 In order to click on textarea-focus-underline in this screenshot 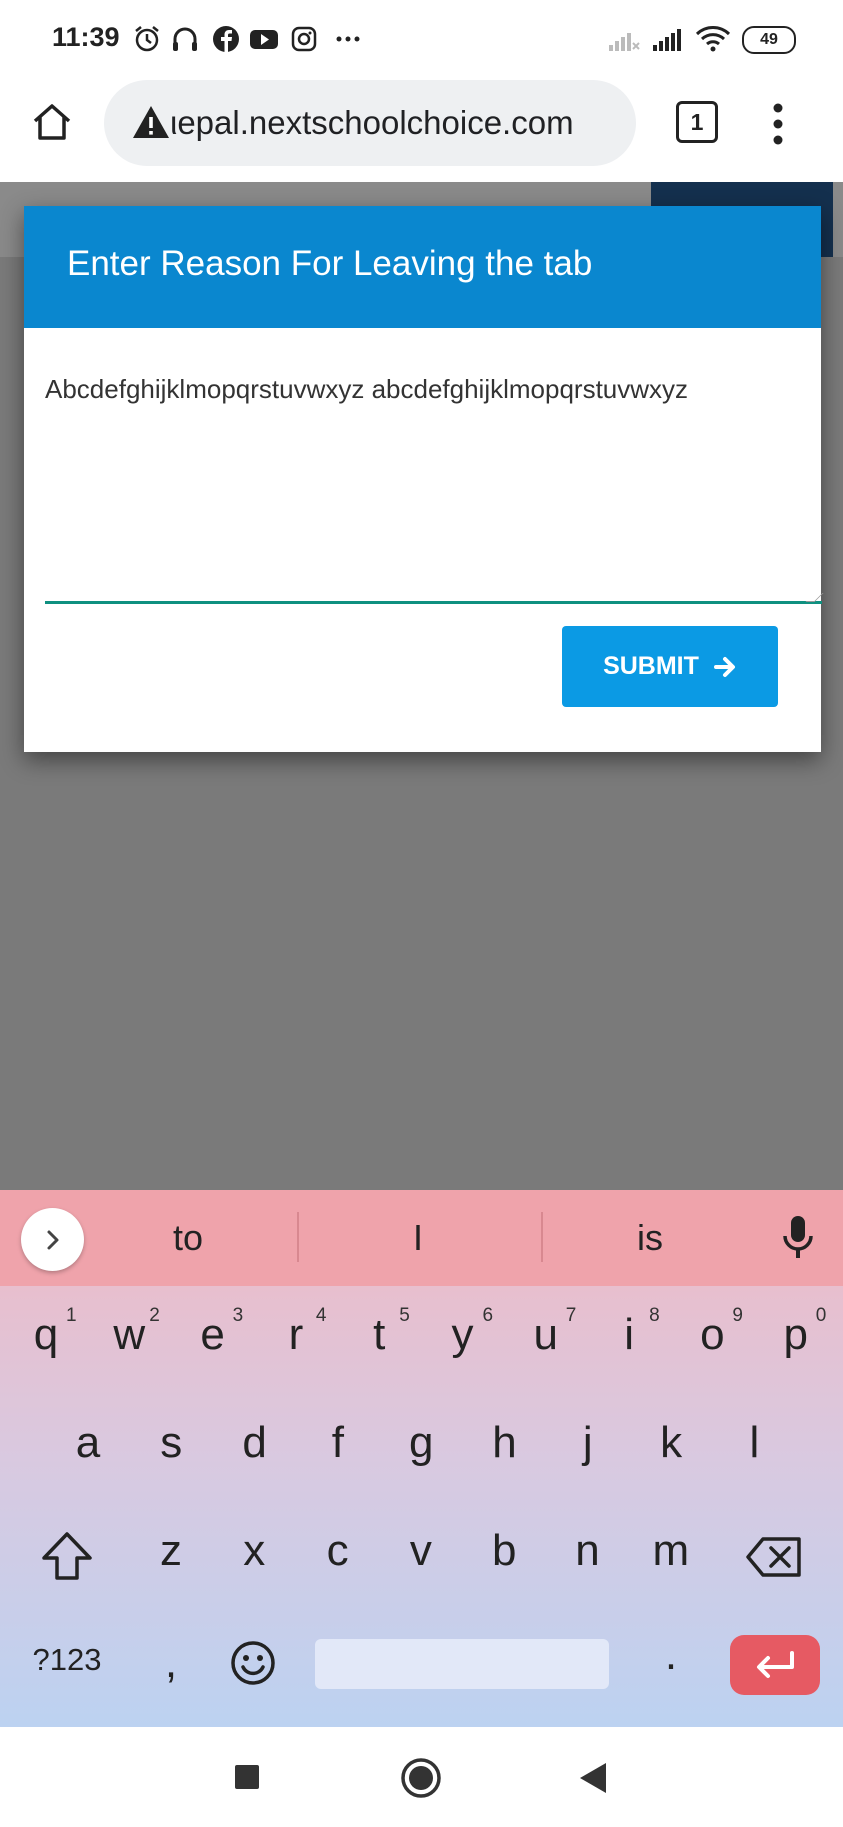, I will do `click(433, 602)`.